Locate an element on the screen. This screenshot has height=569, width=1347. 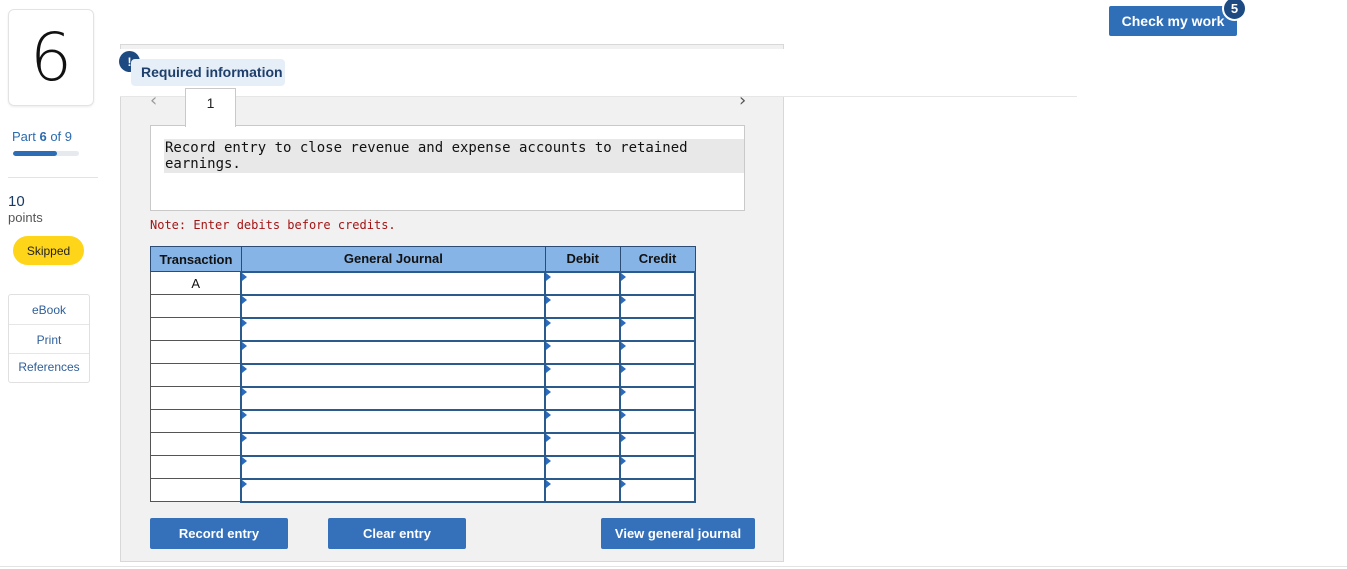
column-header-general-journal: General Journal is located at coordinates (393, 259).